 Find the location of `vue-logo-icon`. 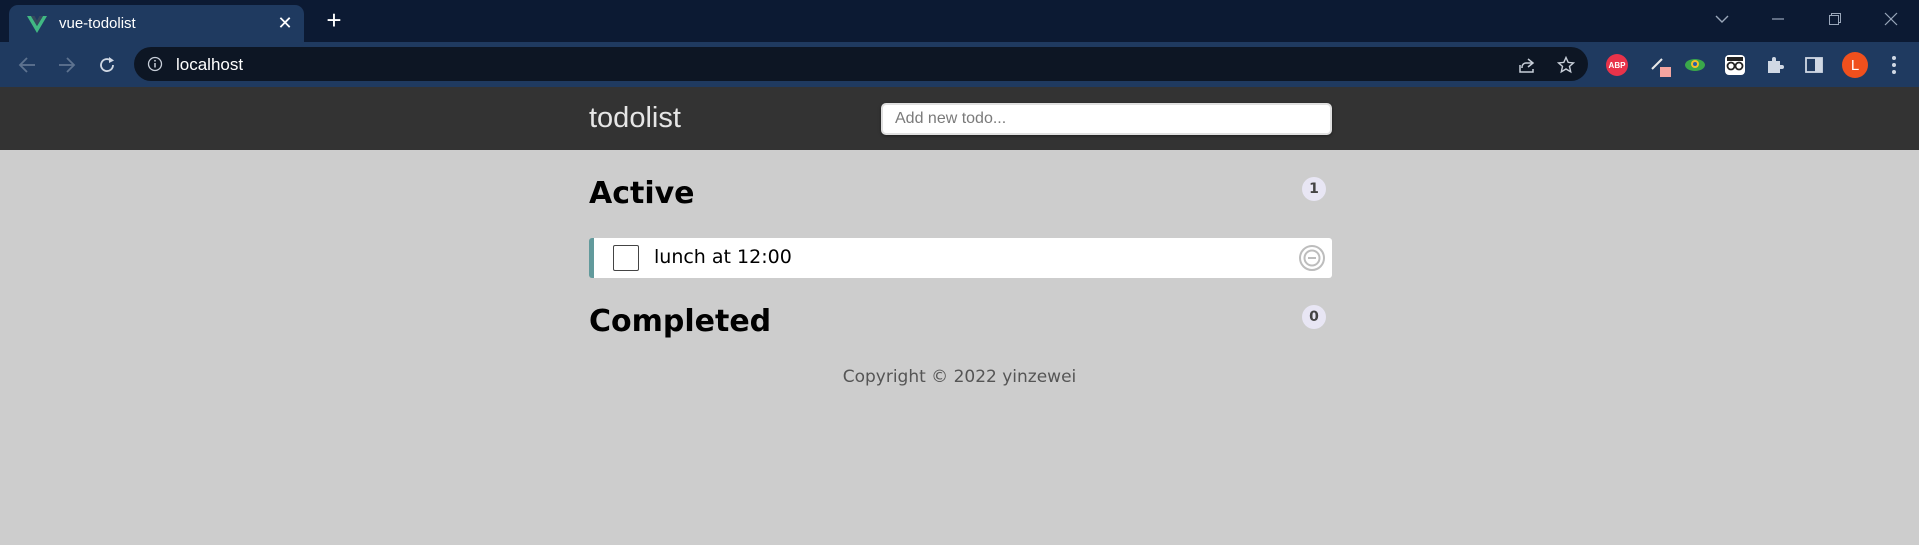

vue-logo-icon is located at coordinates (37, 24).